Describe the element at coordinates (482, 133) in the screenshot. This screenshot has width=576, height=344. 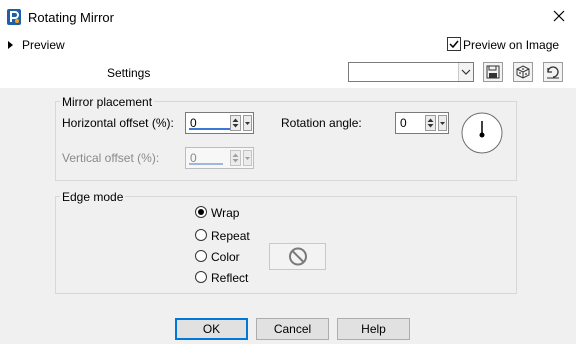
I see `rotation-dial-icon` at that location.